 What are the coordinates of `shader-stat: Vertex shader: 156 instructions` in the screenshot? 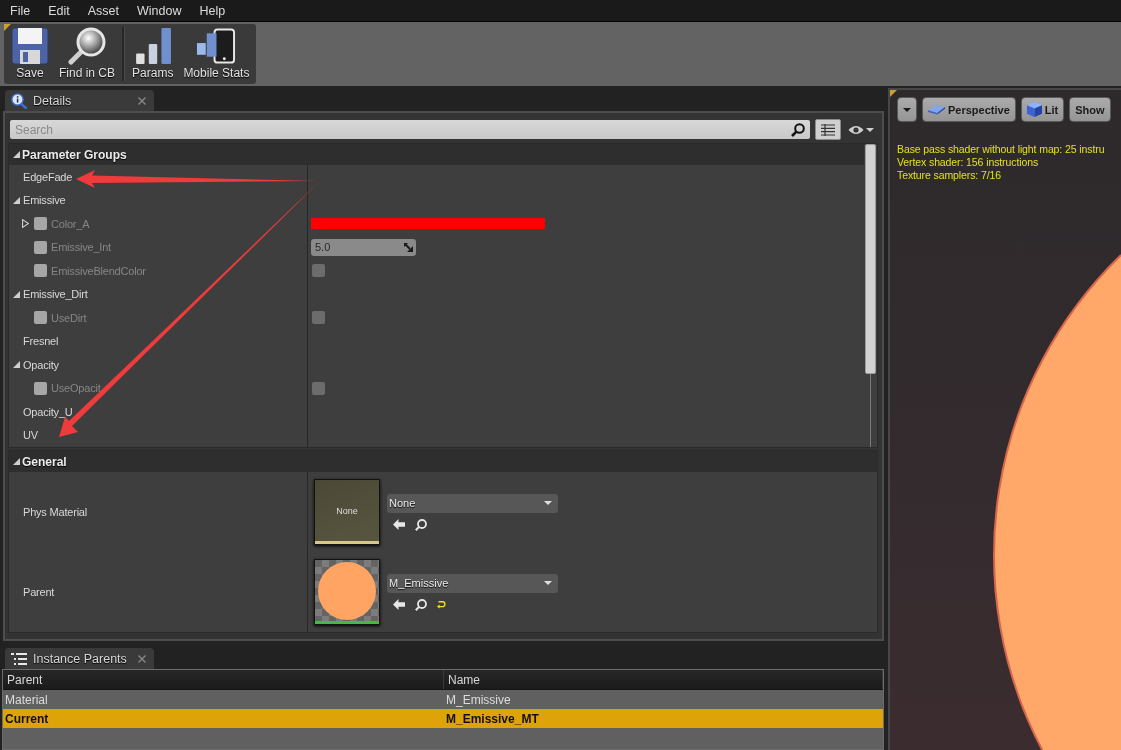 It's located at (968, 162).